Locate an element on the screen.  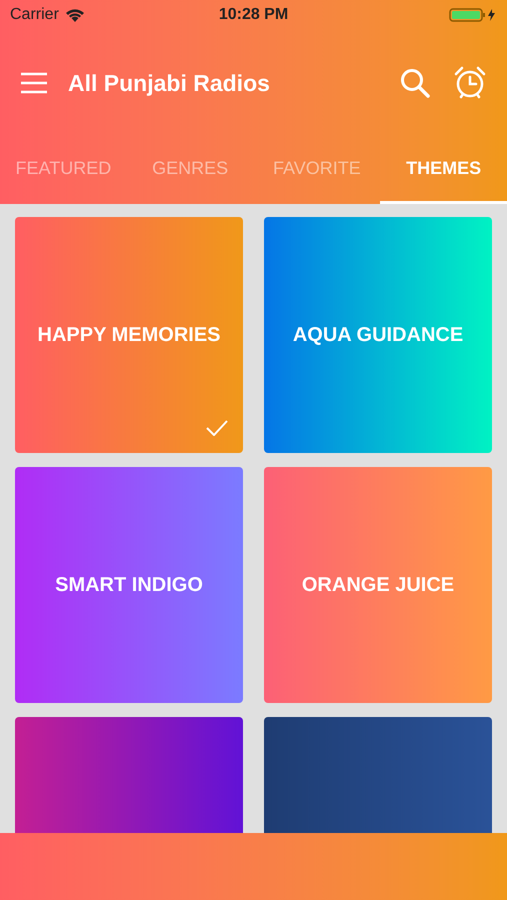
checkmark-icon is located at coordinates (217, 428).